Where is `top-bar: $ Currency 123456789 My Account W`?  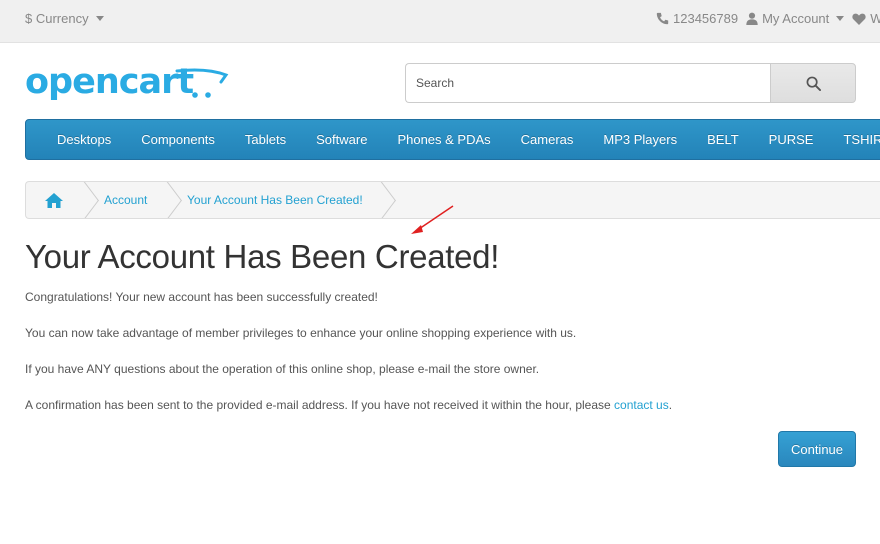
top-bar: $ Currency 123456789 My Account W is located at coordinates (440, 21).